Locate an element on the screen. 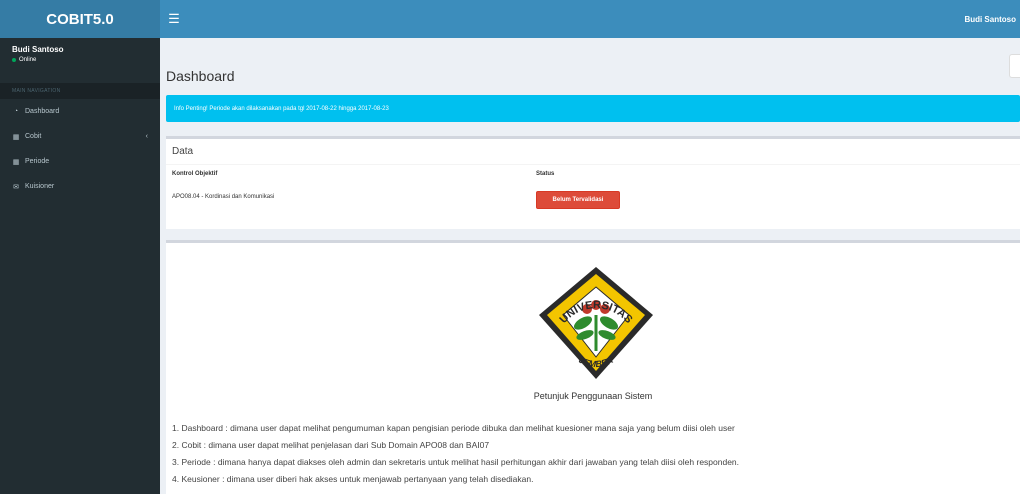  corner-button is located at coordinates (1014, 66).